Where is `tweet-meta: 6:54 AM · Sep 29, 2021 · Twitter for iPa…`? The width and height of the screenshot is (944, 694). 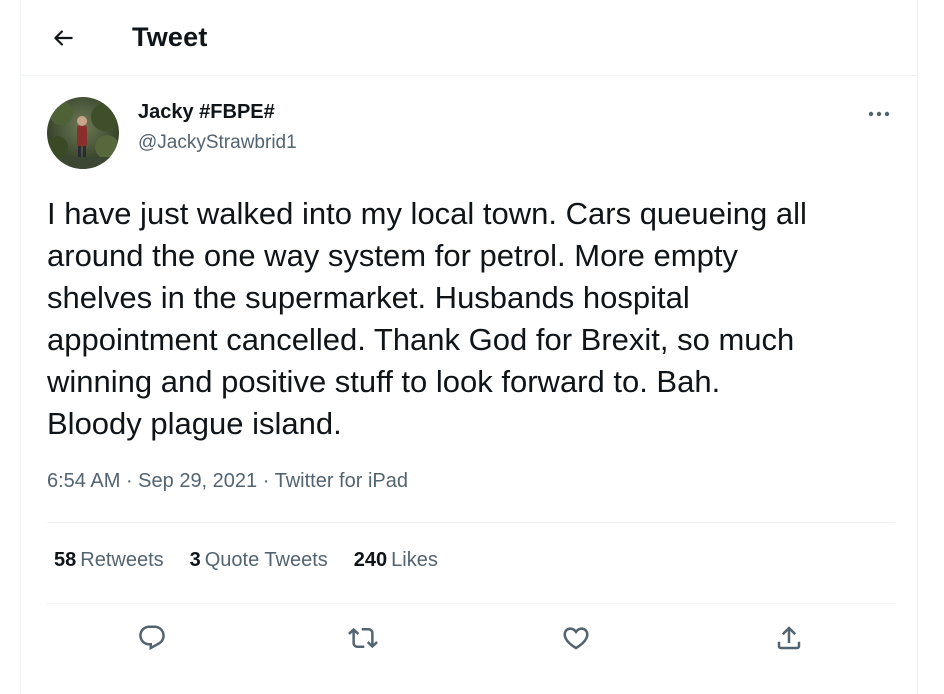
tweet-meta: 6:54 AM · Sep 29, 2021 · Twitter for iPa… is located at coordinates (227, 481).